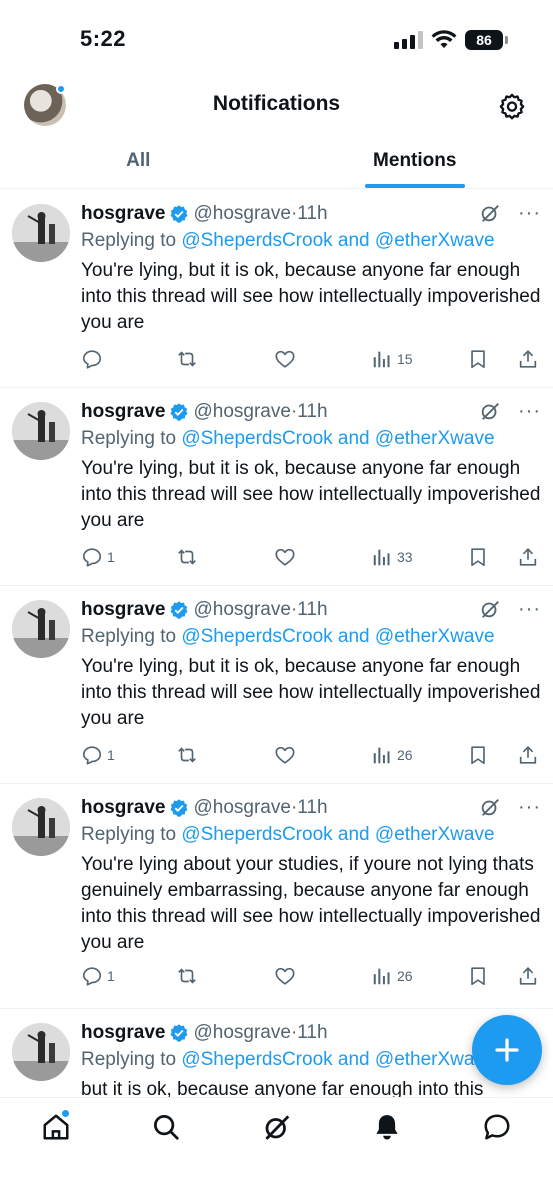  I want to click on search-icon, so click(166, 1127).